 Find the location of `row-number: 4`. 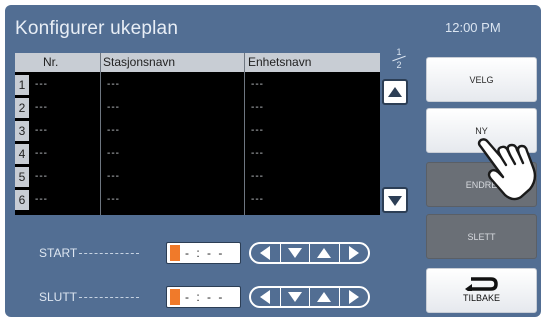

row-number: 4 is located at coordinates (22, 154).